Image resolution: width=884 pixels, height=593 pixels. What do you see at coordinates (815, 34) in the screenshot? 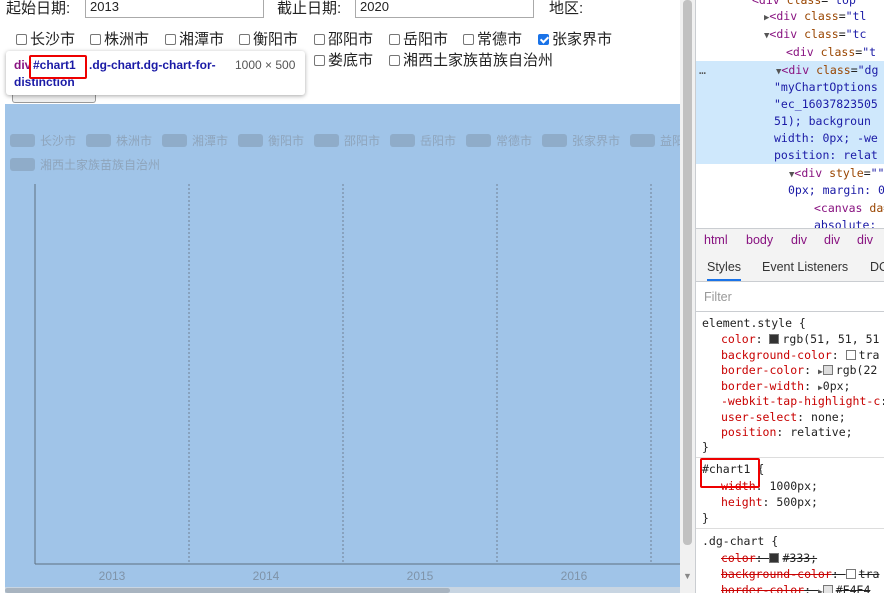
I see `dom-node-line: ▼<div class="tc` at bounding box center [815, 34].